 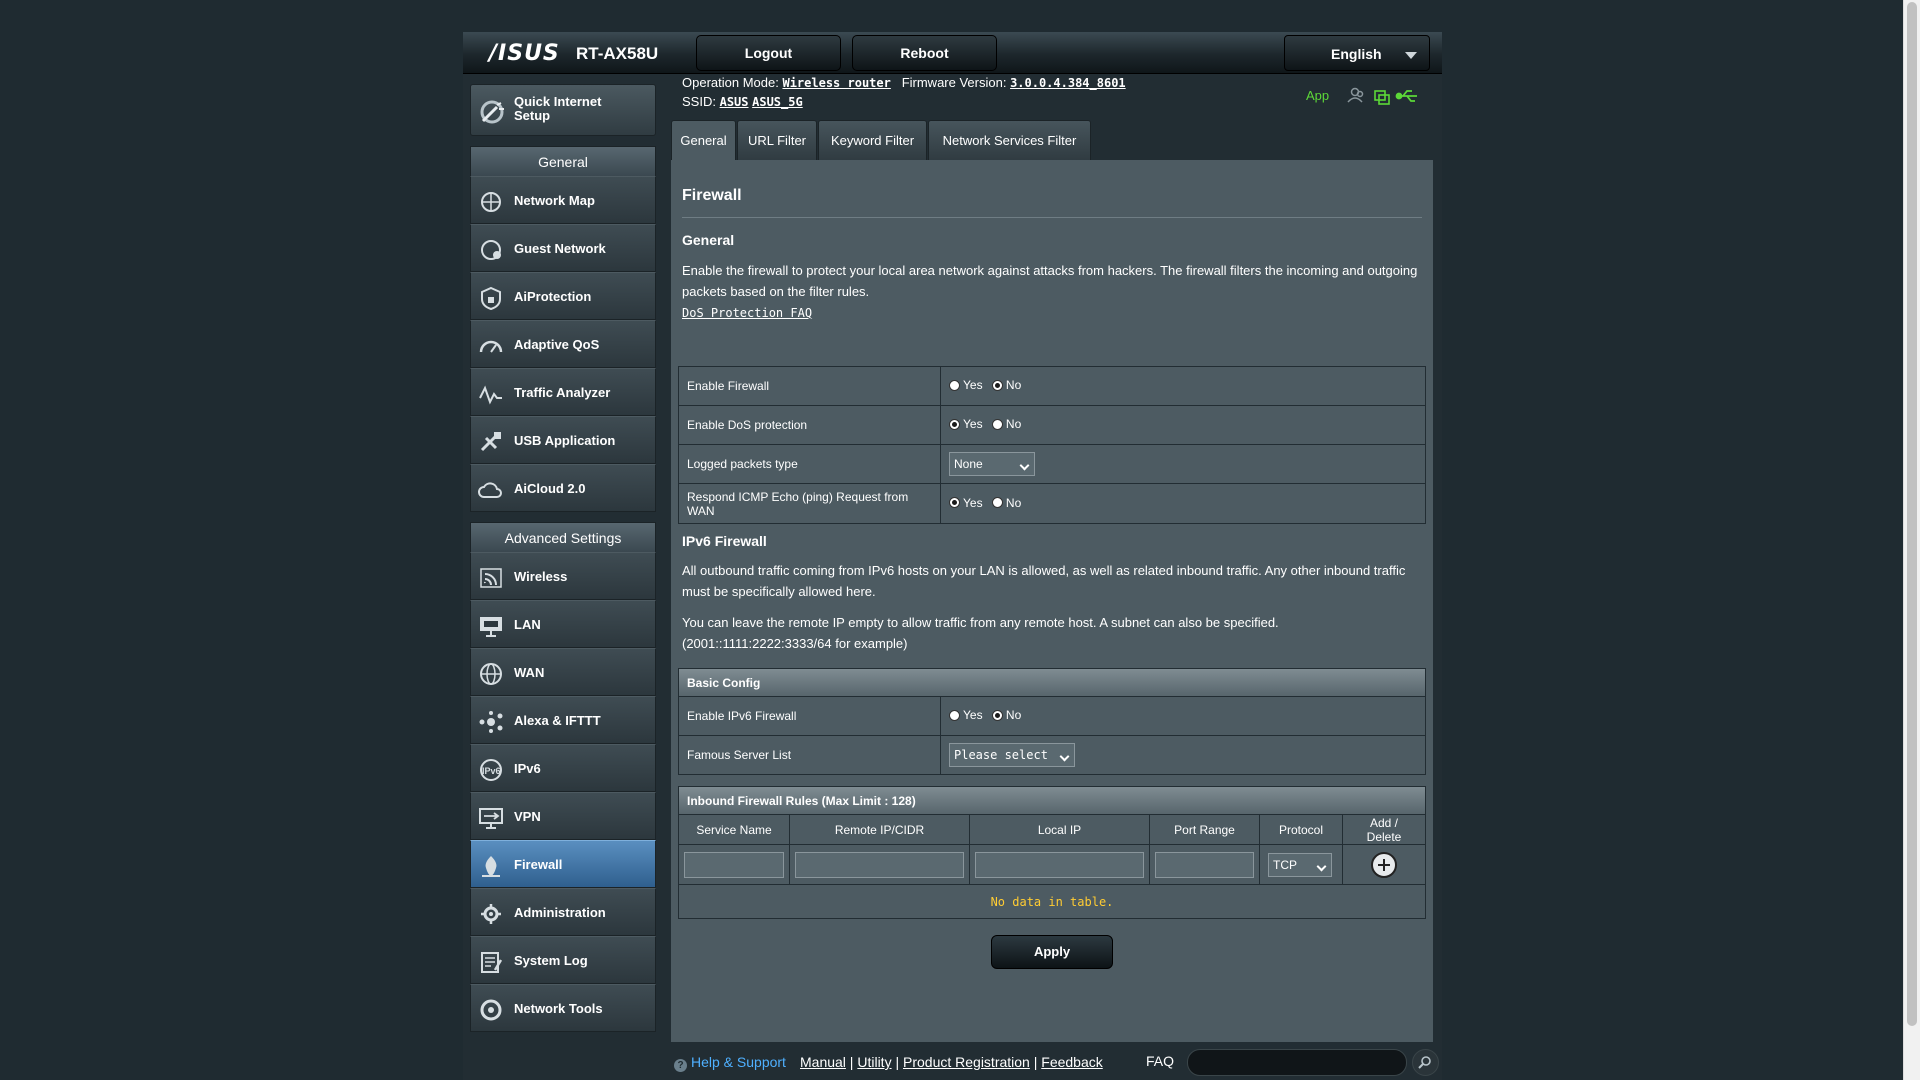 What do you see at coordinates (563, 672) in the screenshot?
I see `sidebar-item-wan: WAN` at bounding box center [563, 672].